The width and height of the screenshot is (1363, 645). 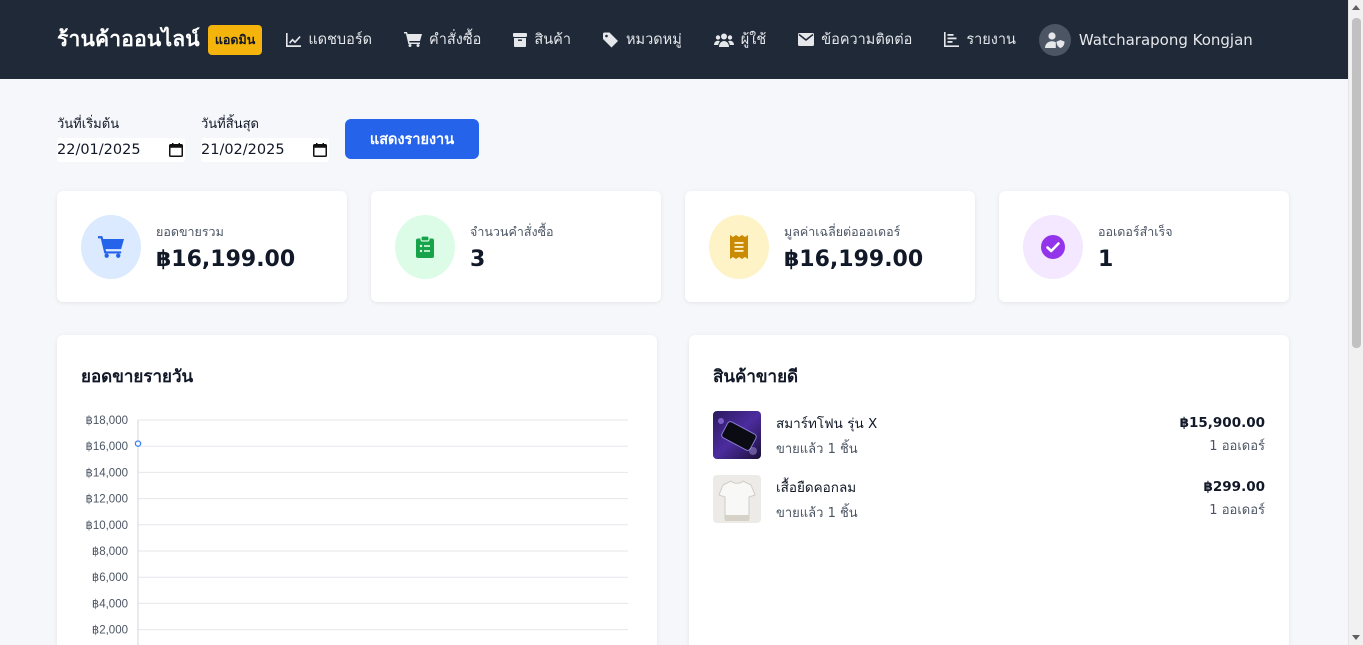 I want to click on end-date-input: 21/02/2025, so click(x=265, y=150).